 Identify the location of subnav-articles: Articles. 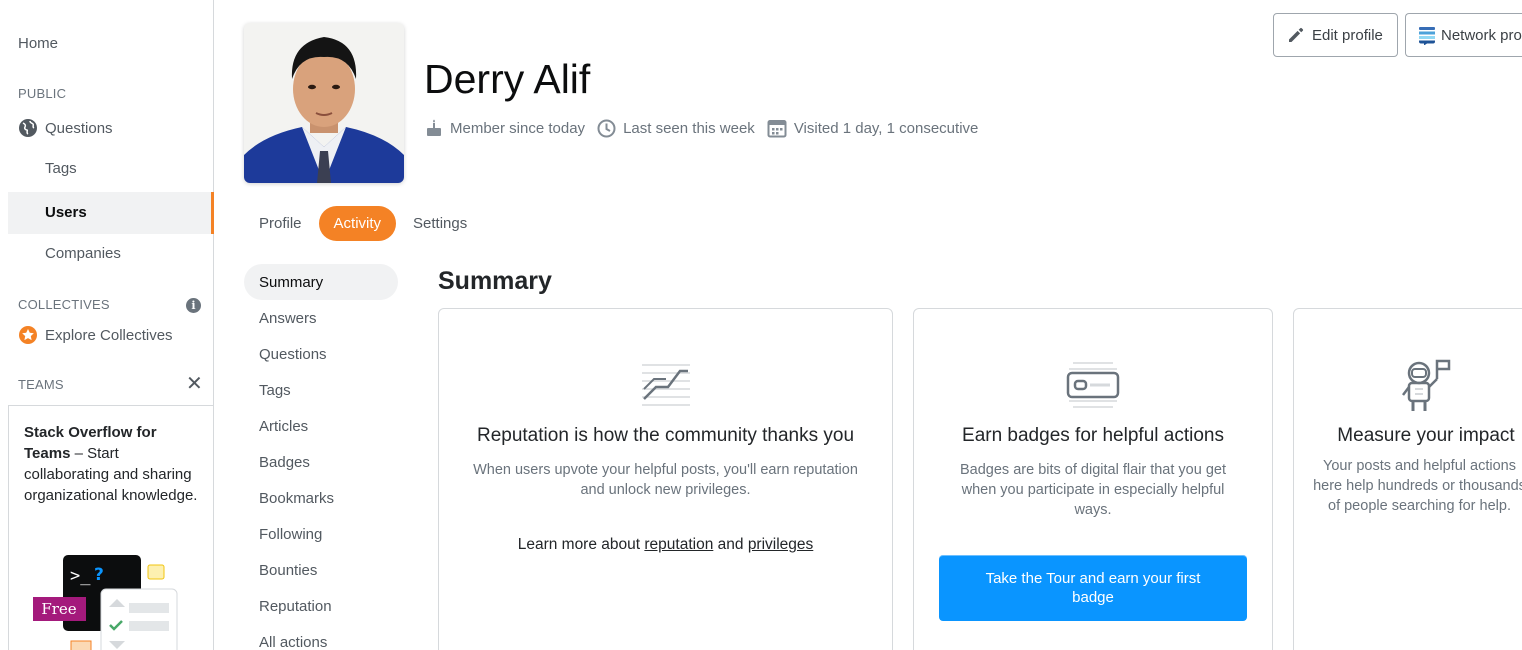
(321, 426).